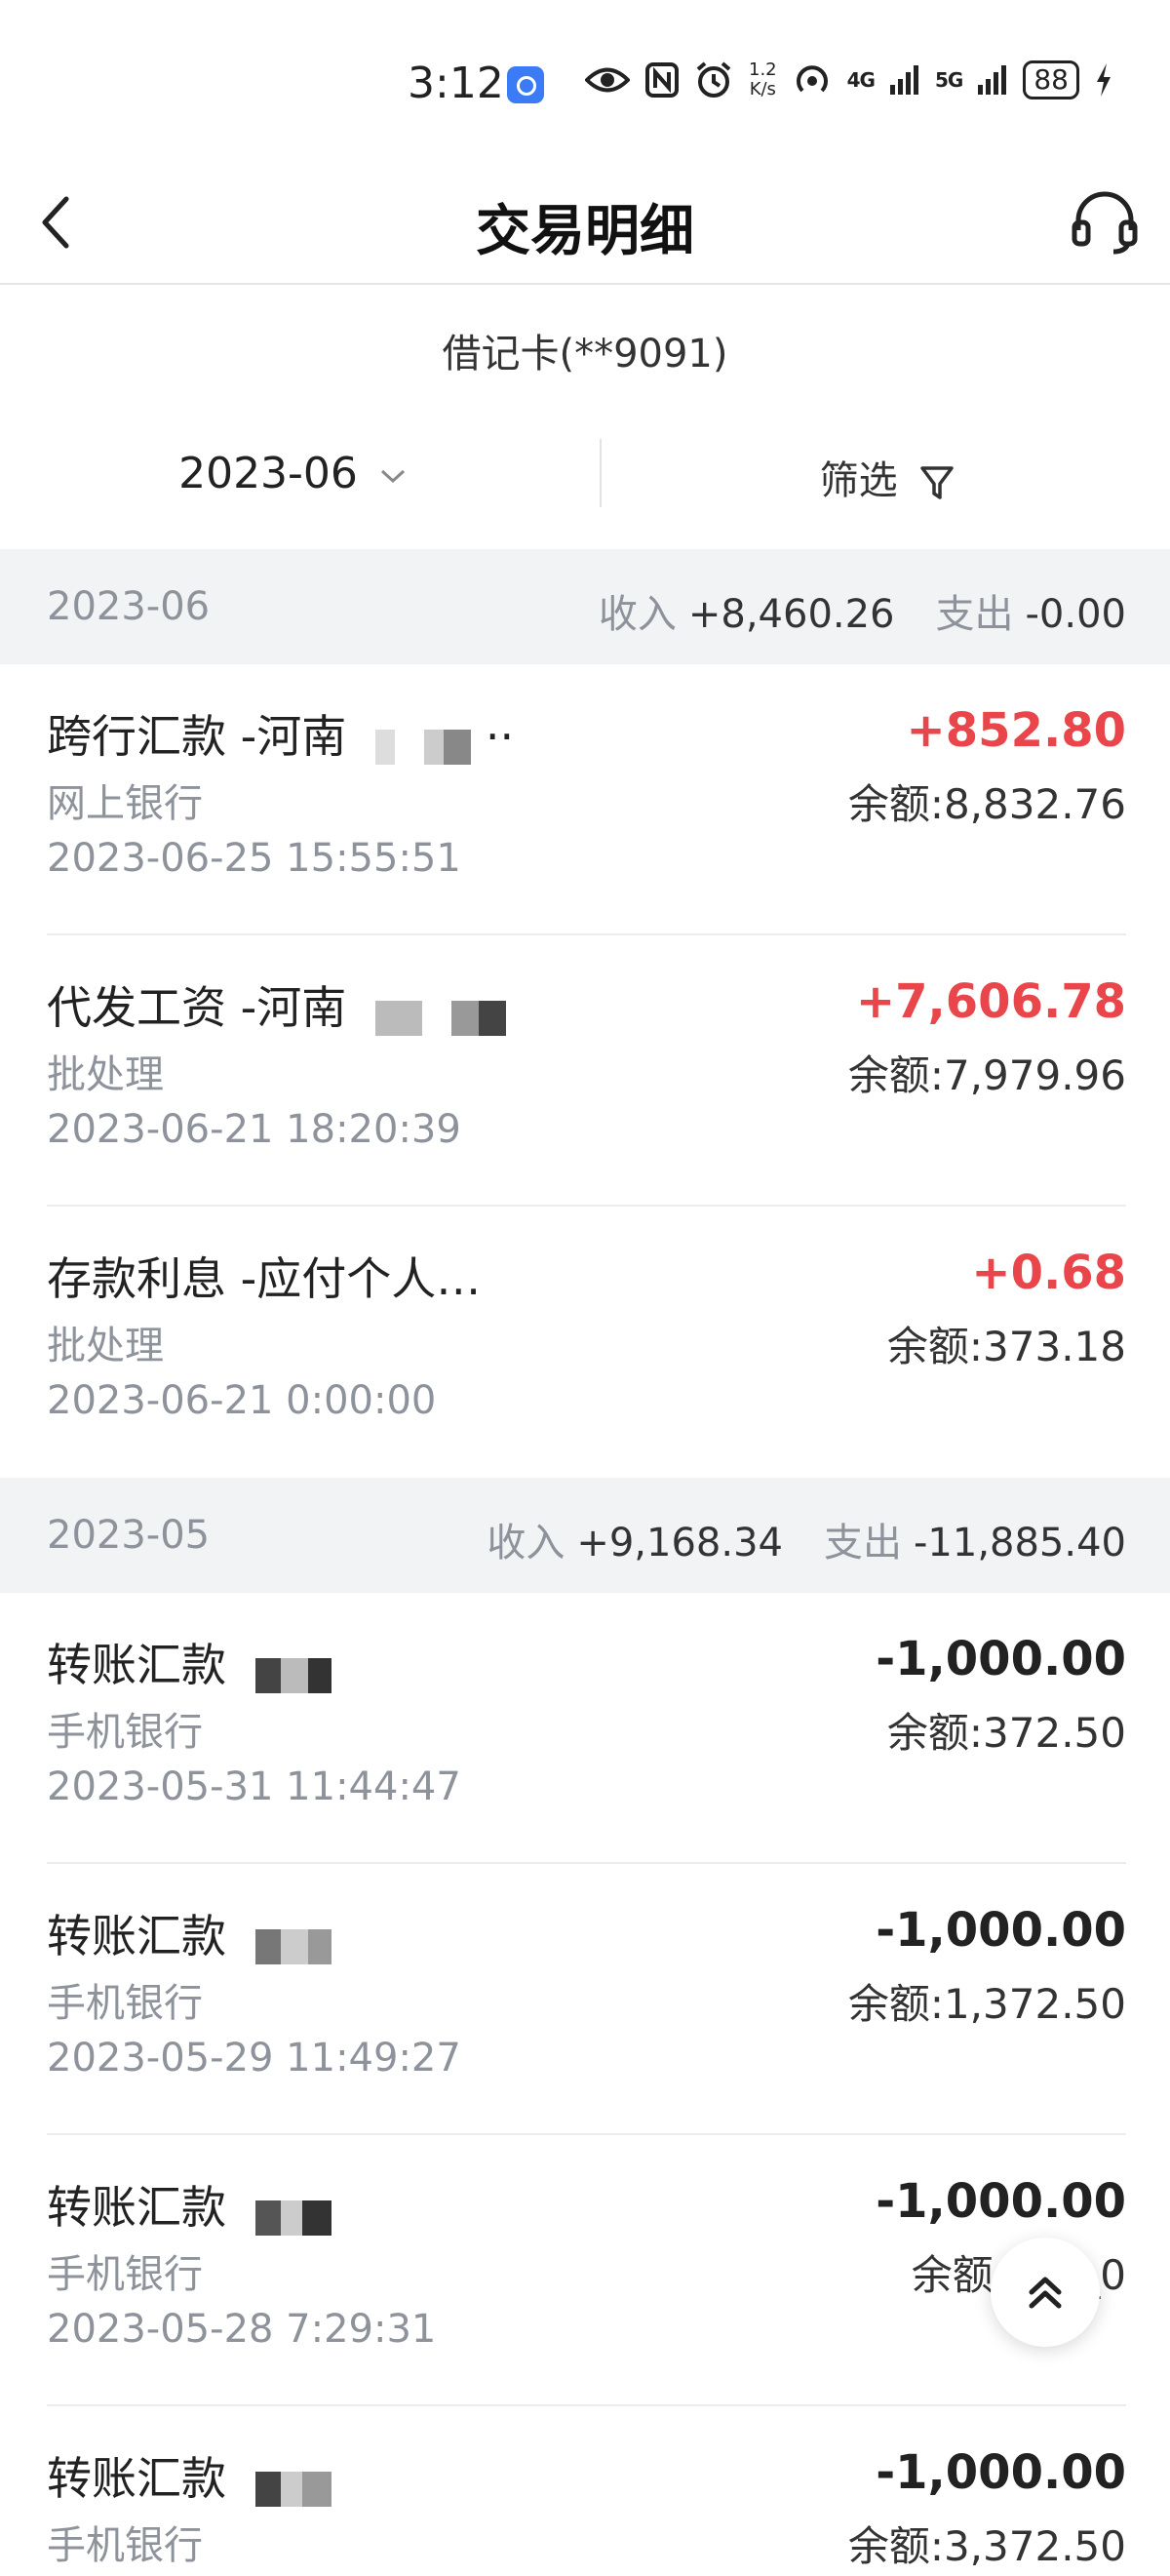  I want to click on section-header: 2023-05 收入 +9,168.34 支出 -11,885.40, so click(585, 1535).